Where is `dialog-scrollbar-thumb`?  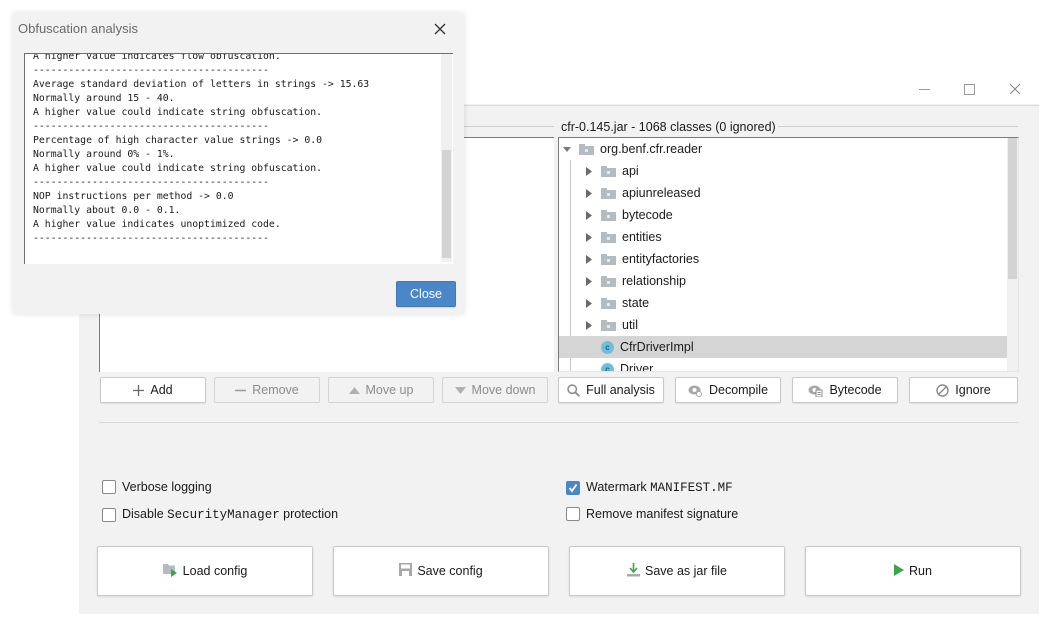
dialog-scrollbar-thumb is located at coordinates (446, 204).